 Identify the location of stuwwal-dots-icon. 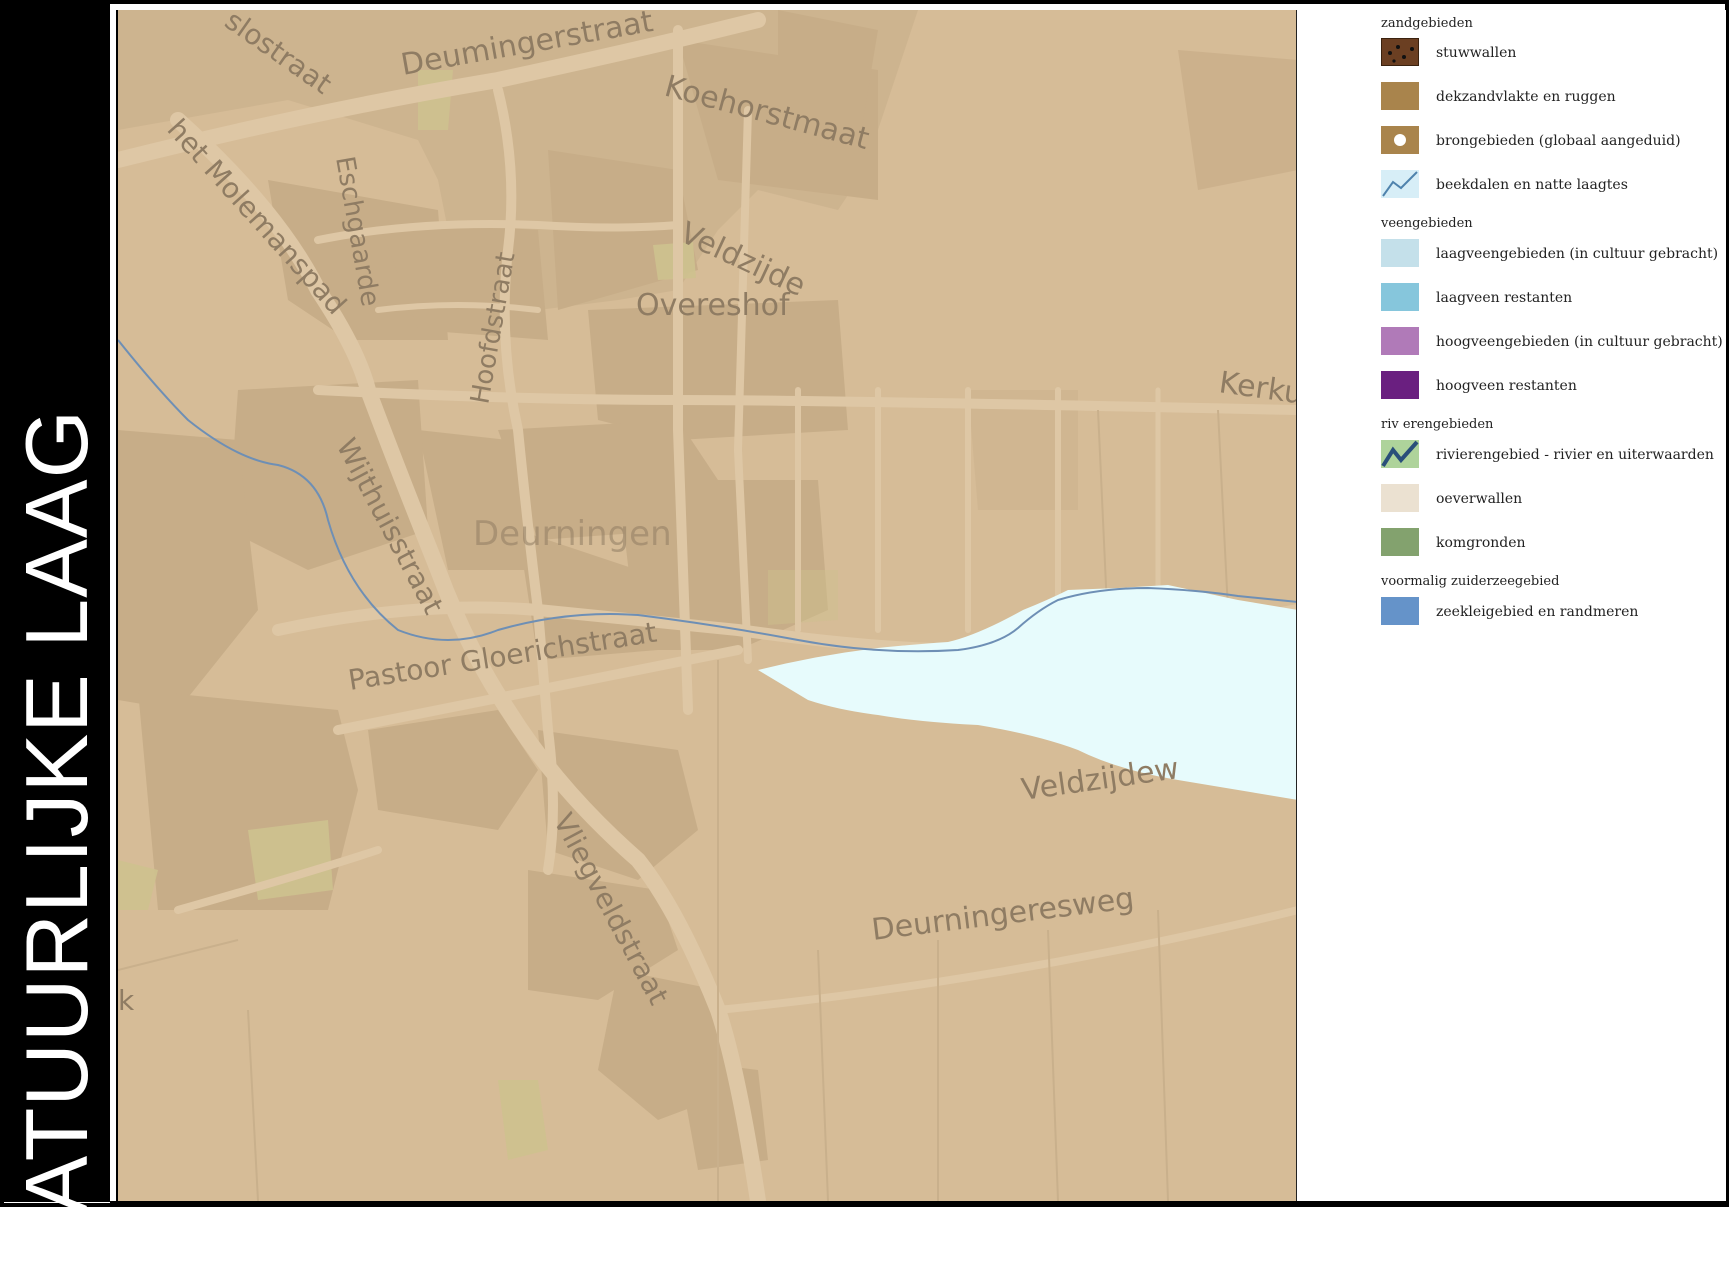
(1400, 52).